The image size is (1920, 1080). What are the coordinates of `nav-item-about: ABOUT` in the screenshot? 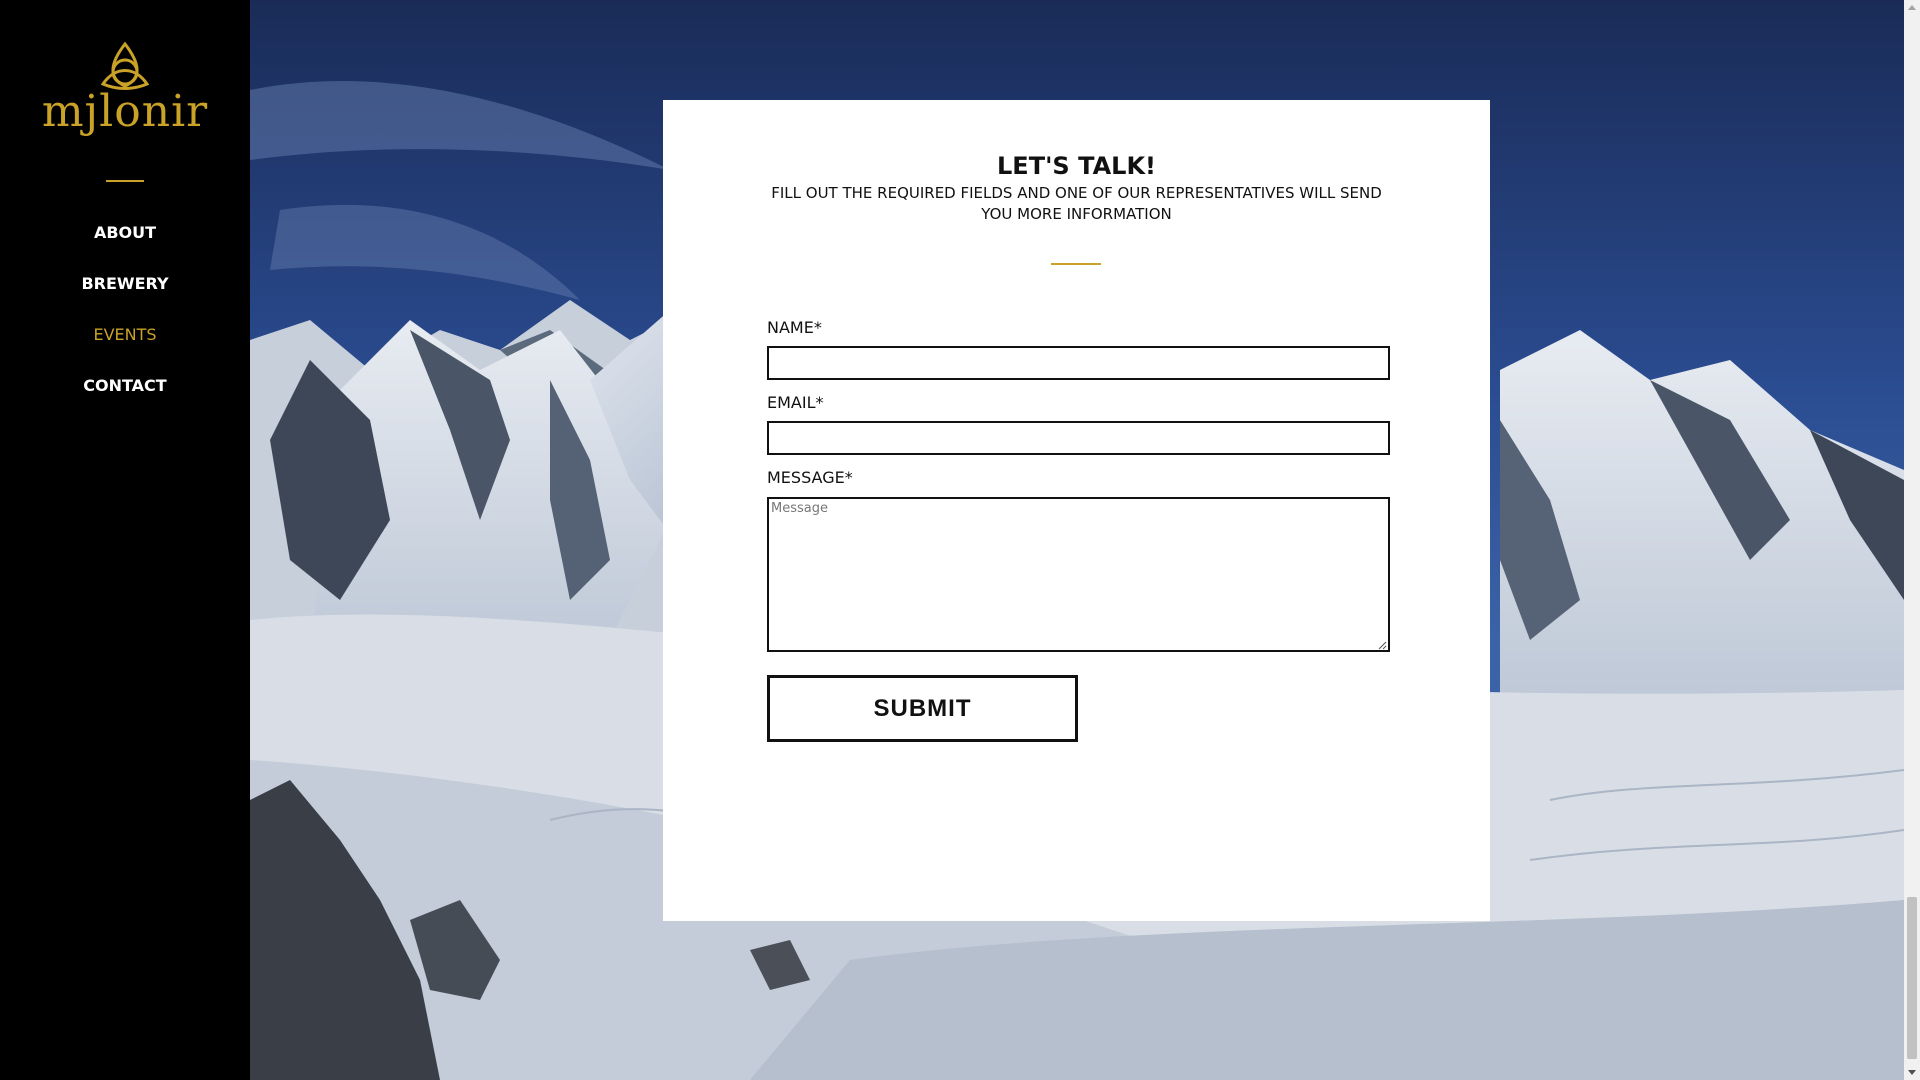 It's located at (125, 243).